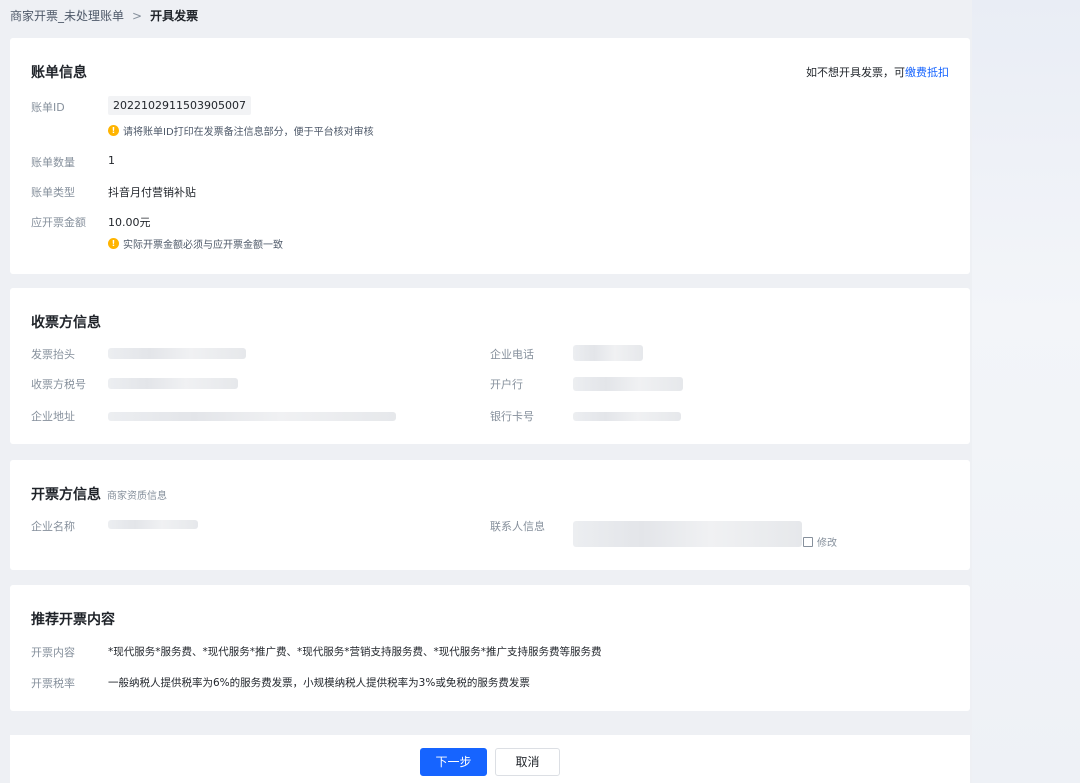 This screenshot has width=1080, height=783. What do you see at coordinates (48, 107) in the screenshot?
I see `bill-id-label: 账单ID` at bounding box center [48, 107].